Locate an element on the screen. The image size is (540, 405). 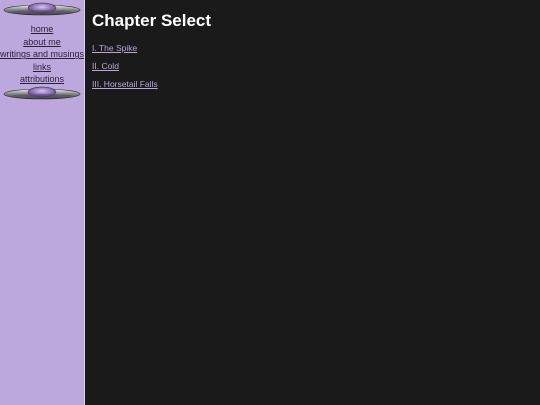
chapter-link-horsetail-falls: III. Horsetail Falls is located at coordinates (125, 84).